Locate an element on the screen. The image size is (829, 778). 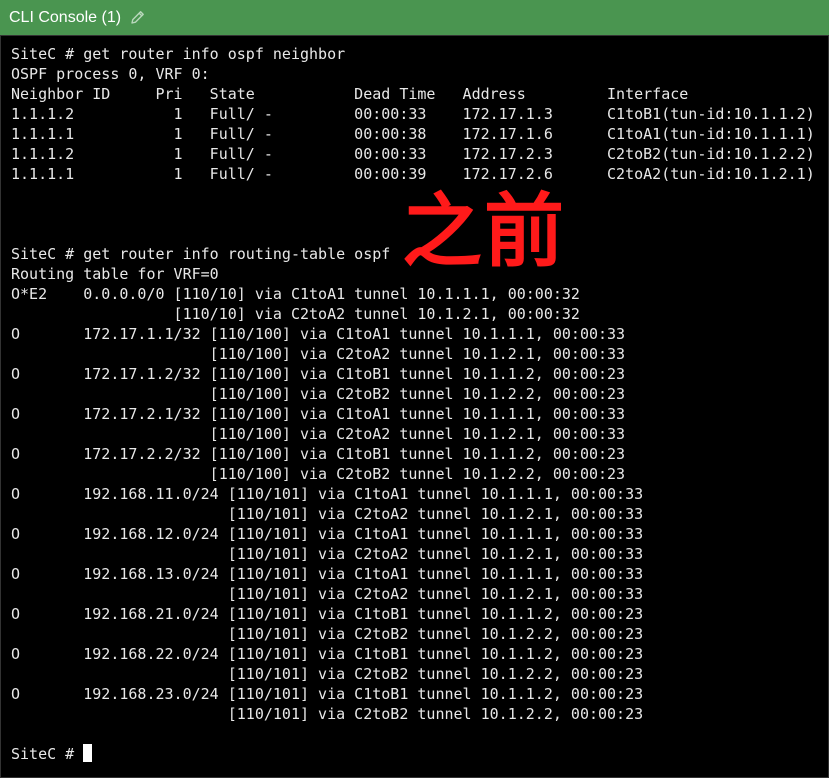
prompt-line: SiteC # is located at coordinates (413, 754).